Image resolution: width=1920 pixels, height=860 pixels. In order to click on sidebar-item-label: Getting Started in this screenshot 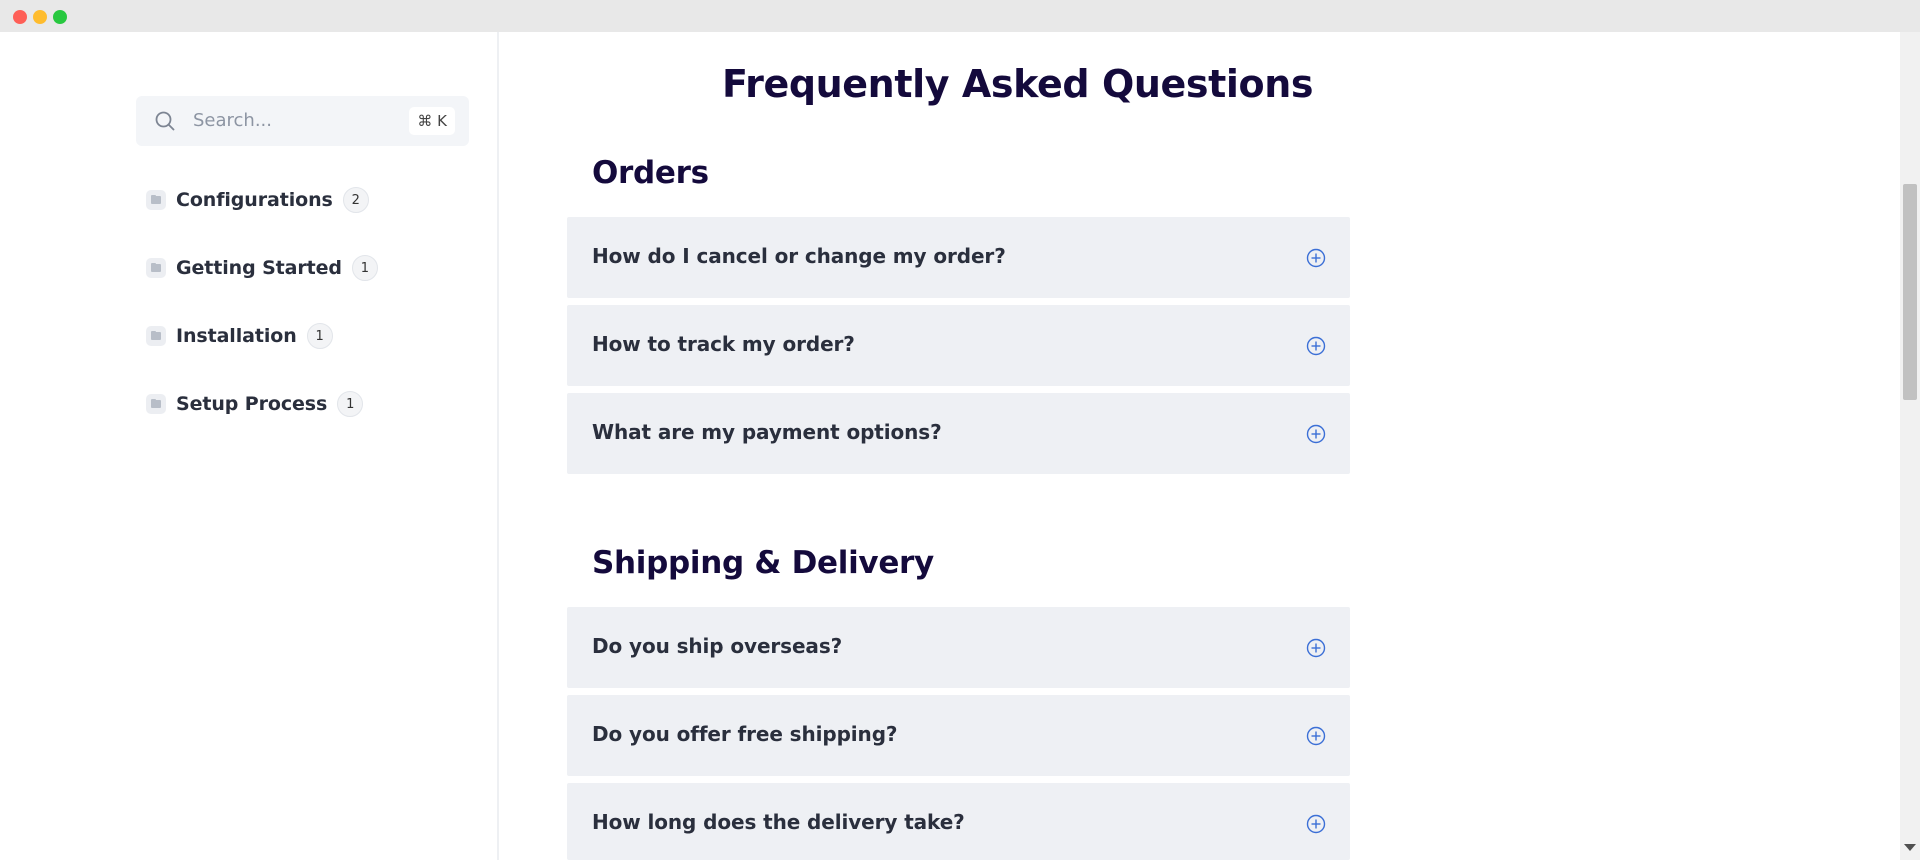, I will do `click(259, 268)`.